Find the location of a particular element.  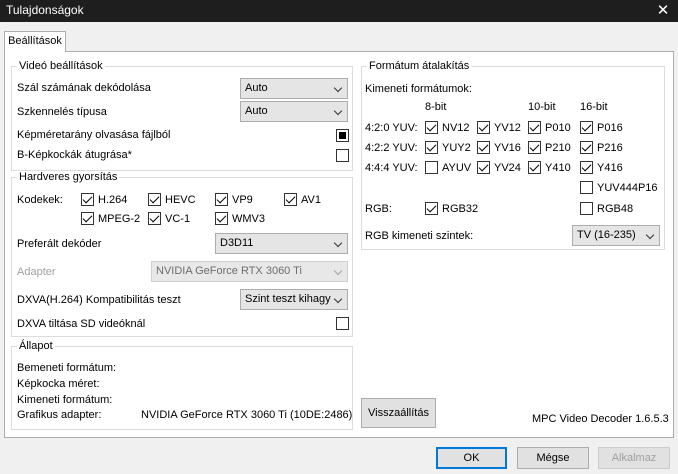

frame-size-label: Képkocka méret: is located at coordinates (58, 384).